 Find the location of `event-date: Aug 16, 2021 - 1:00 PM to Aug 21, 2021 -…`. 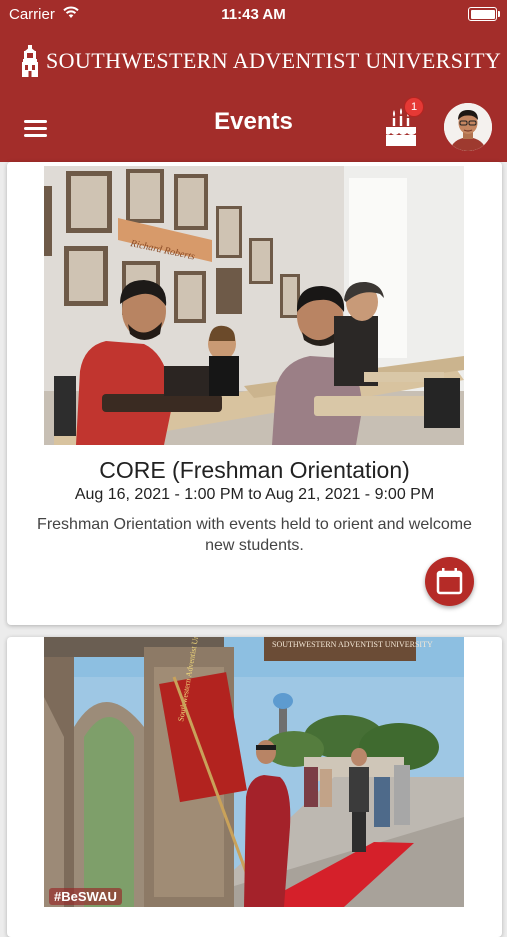

event-date: Aug 16, 2021 - 1:00 PM to Aug 21, 2021 -… is located at coordinates (254, 494).